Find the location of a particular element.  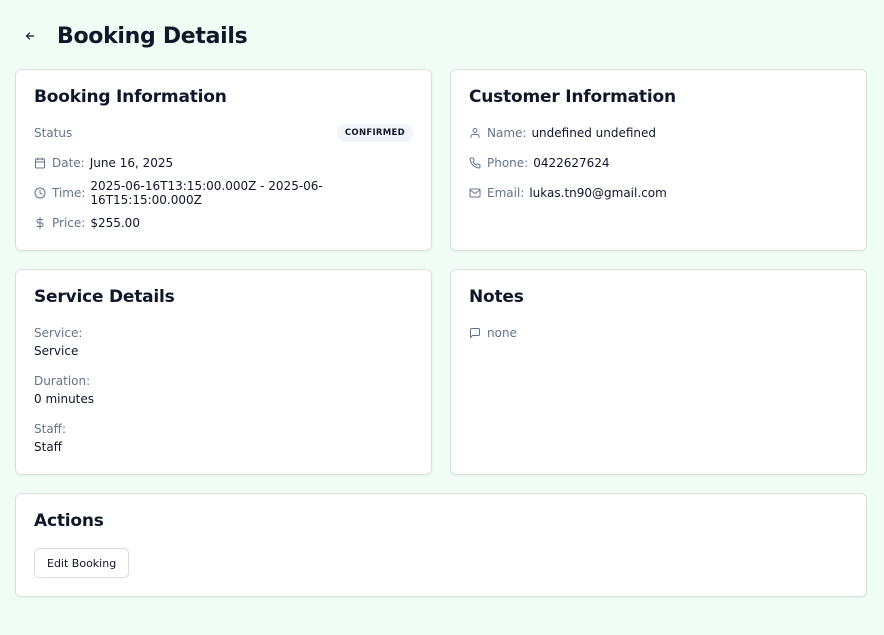

clock-icon is located at coordinates (40, 193).